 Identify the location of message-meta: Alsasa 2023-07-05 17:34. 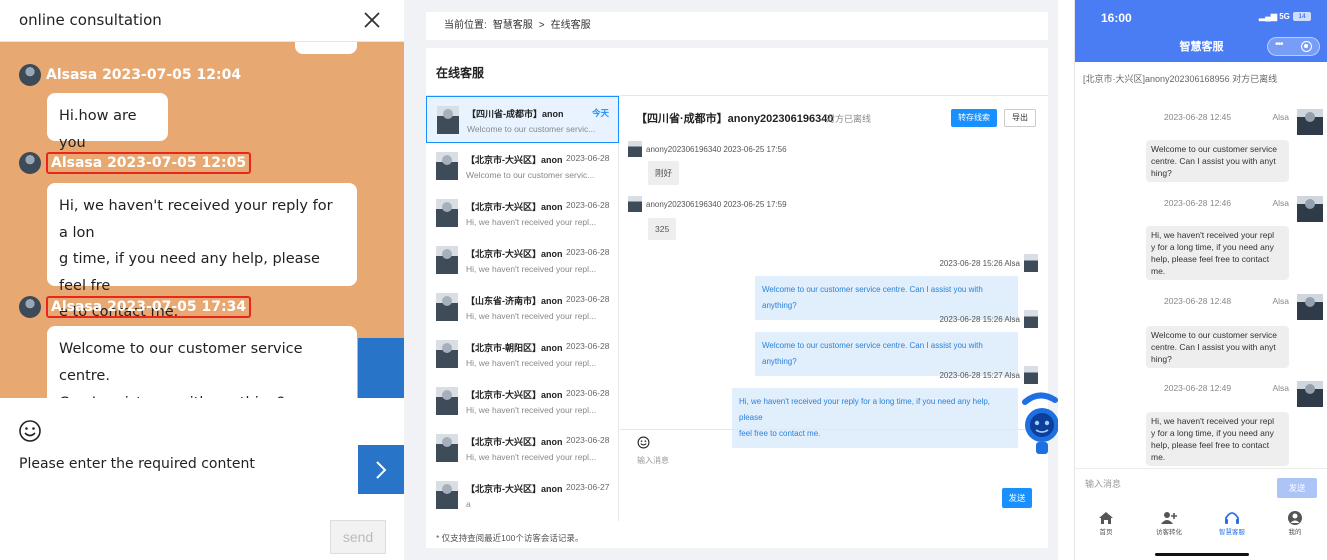
(135, 307).